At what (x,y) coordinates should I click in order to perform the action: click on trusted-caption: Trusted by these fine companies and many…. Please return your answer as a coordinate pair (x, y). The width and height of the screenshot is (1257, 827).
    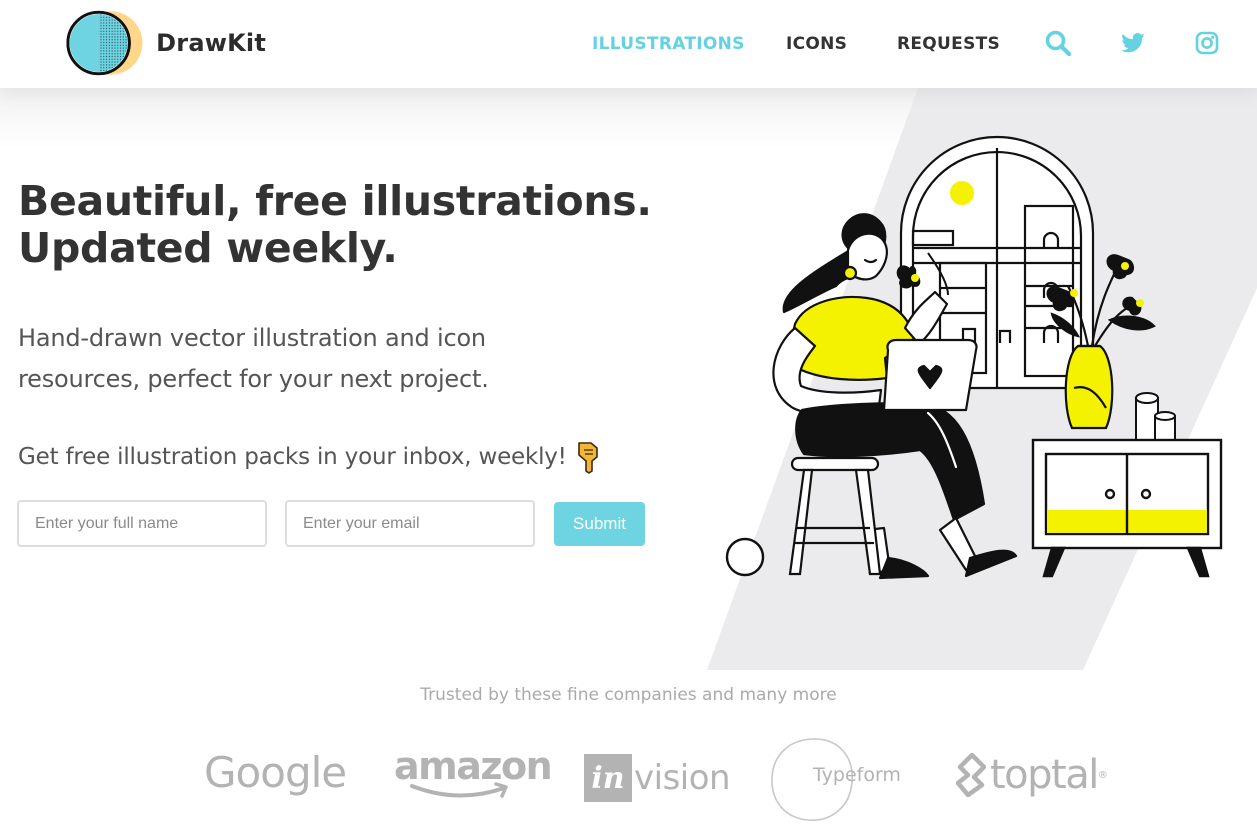
    Looking at the image, I should click on (628, 695).